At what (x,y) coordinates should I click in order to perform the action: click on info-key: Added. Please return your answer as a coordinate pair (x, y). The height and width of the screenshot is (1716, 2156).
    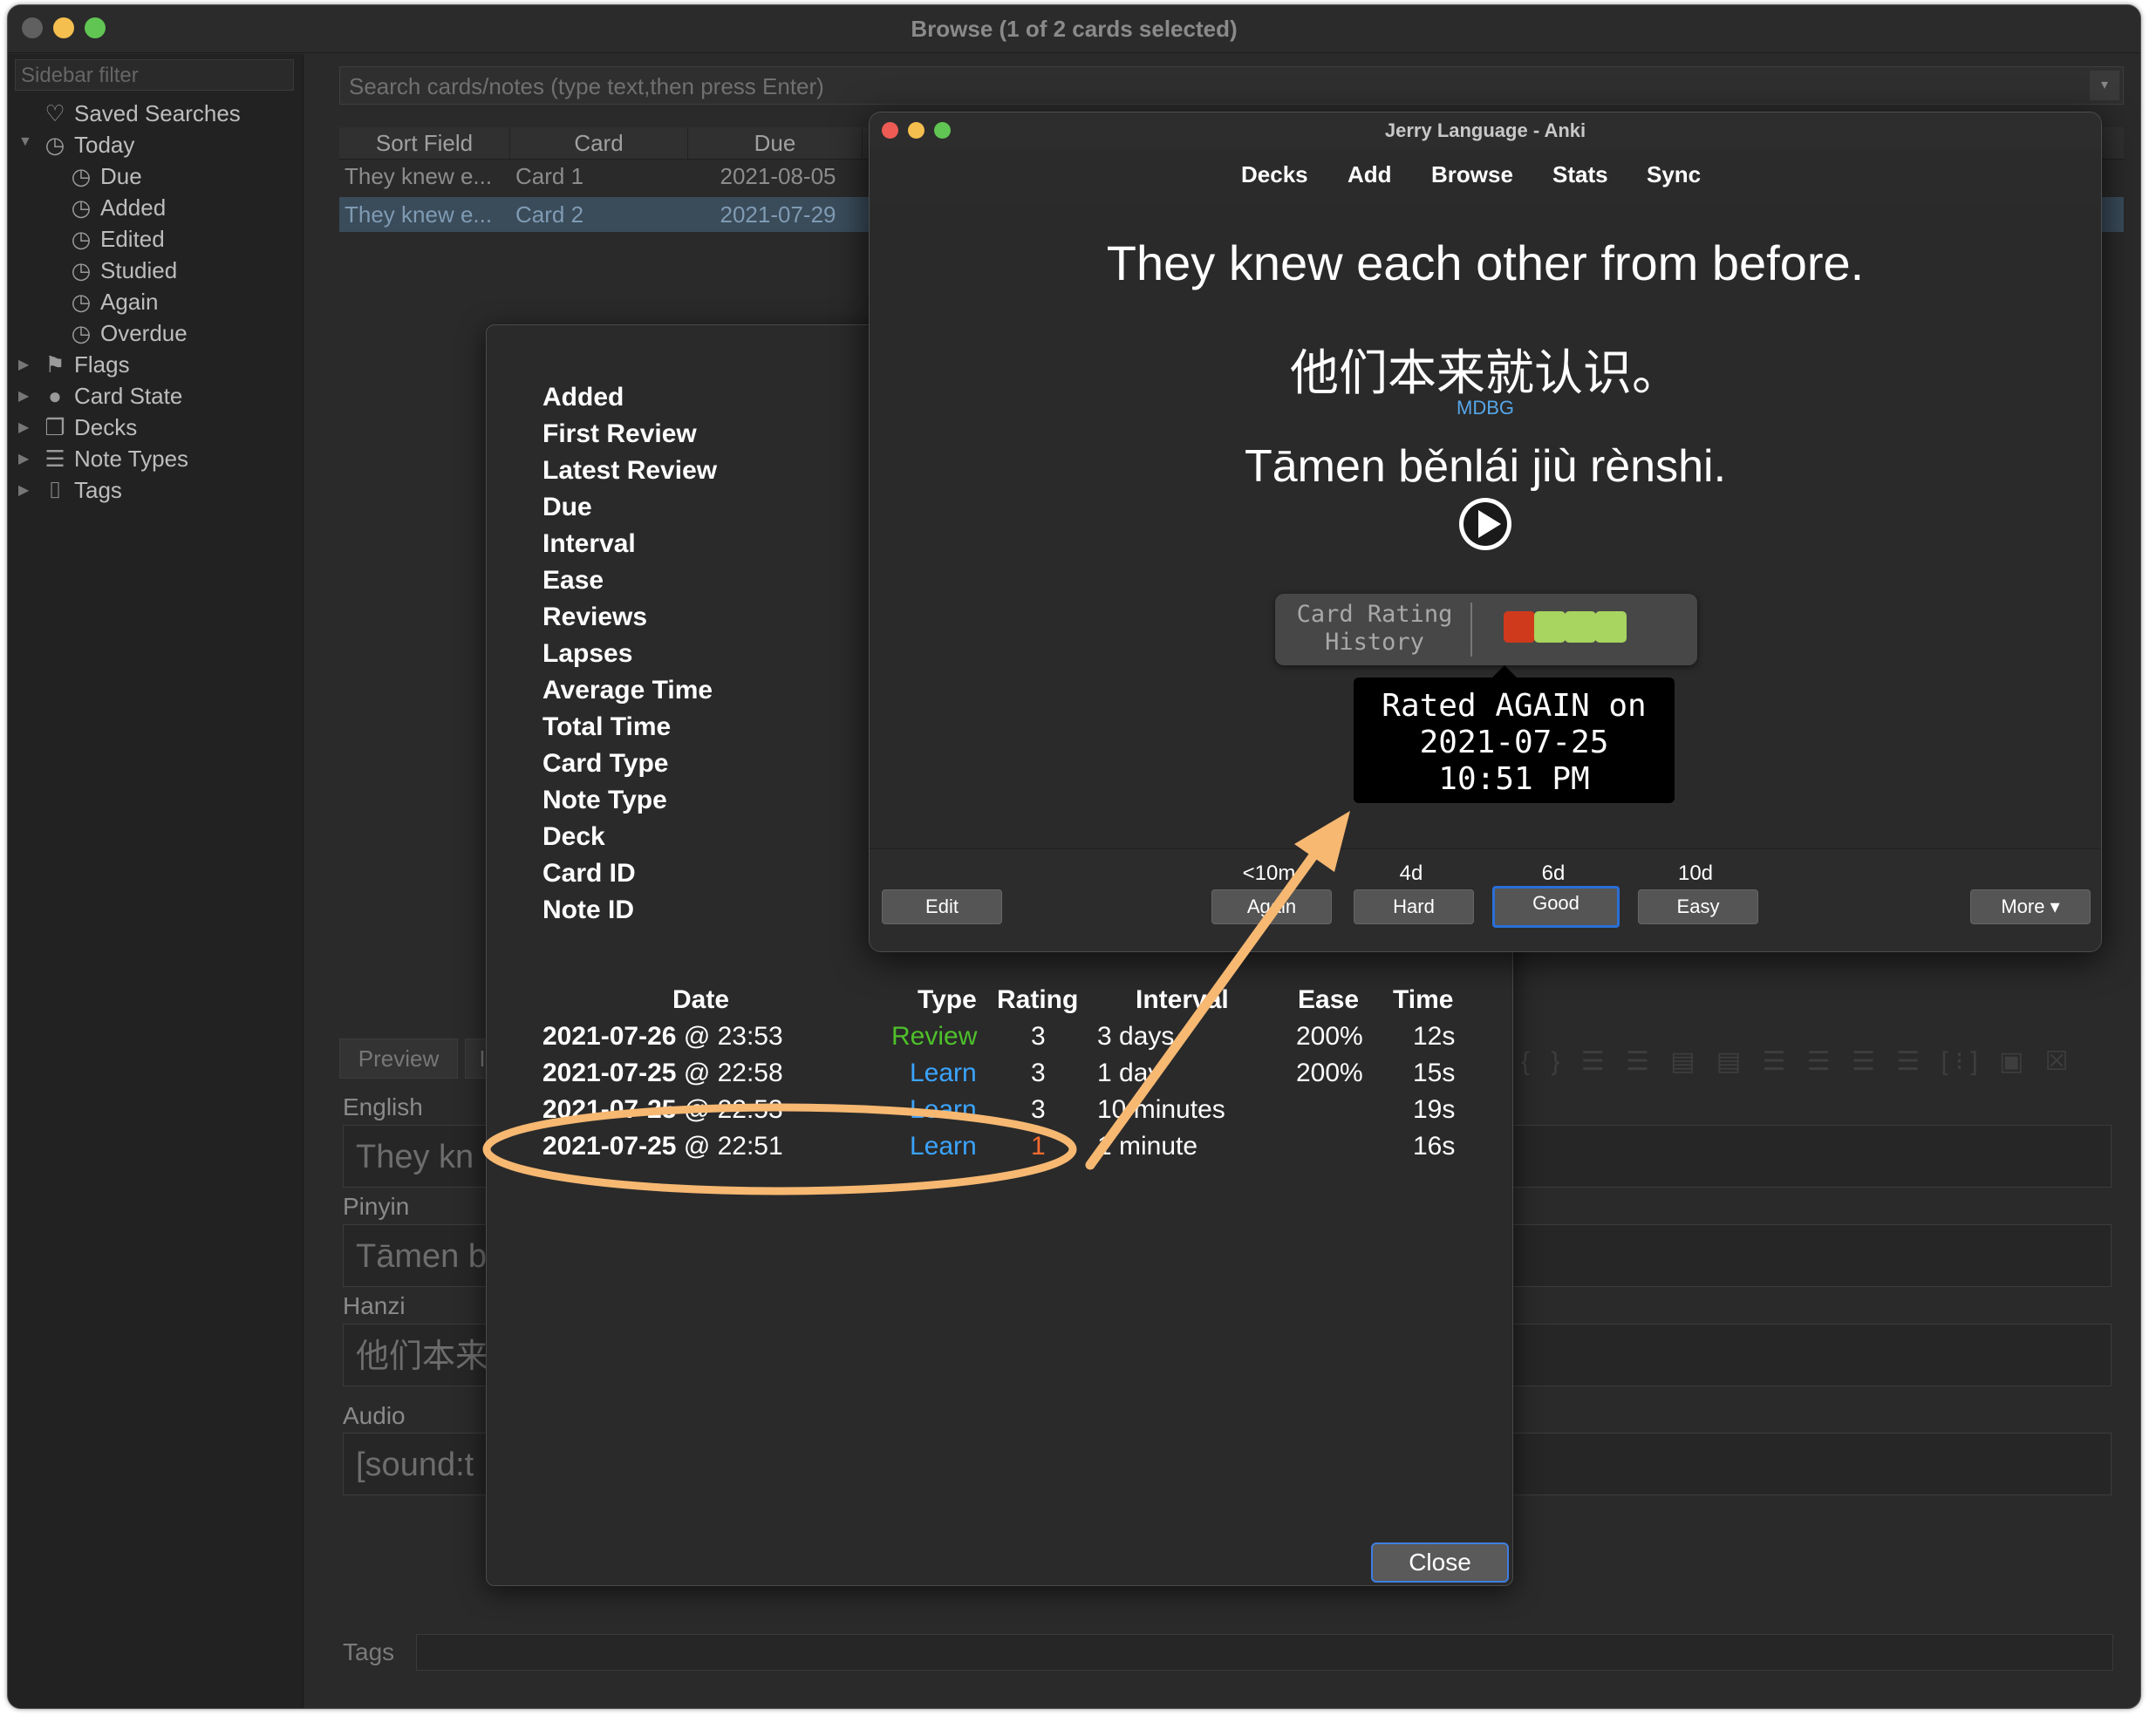
    Looking at the image, I should click on (583, 397).